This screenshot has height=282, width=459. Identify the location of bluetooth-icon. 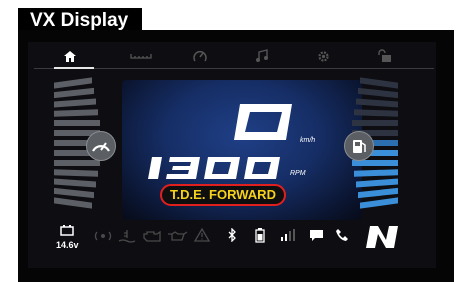
(232, 235).